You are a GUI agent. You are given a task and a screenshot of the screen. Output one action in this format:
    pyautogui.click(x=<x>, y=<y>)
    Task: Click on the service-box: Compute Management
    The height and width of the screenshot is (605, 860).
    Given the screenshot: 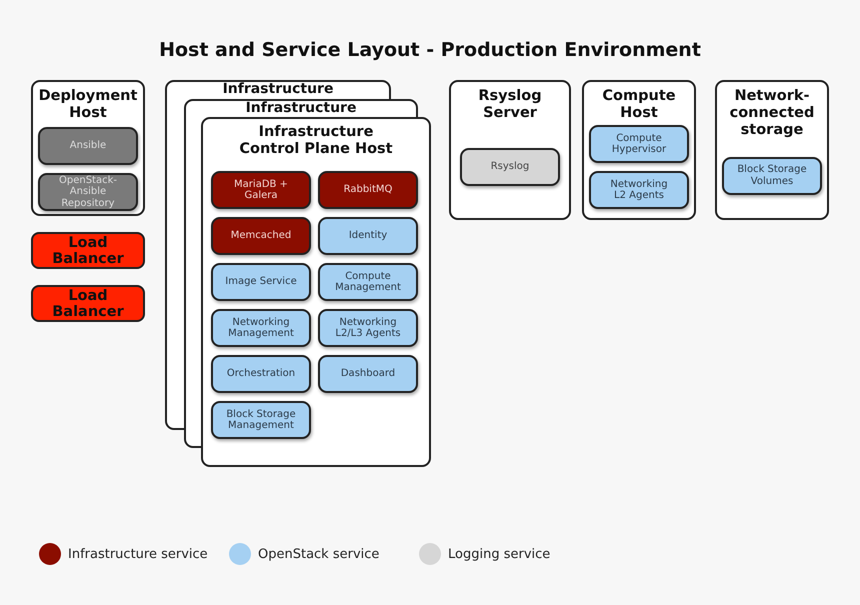 What is the action you would take?
    pyautogui.click(x=368, y=282)
    